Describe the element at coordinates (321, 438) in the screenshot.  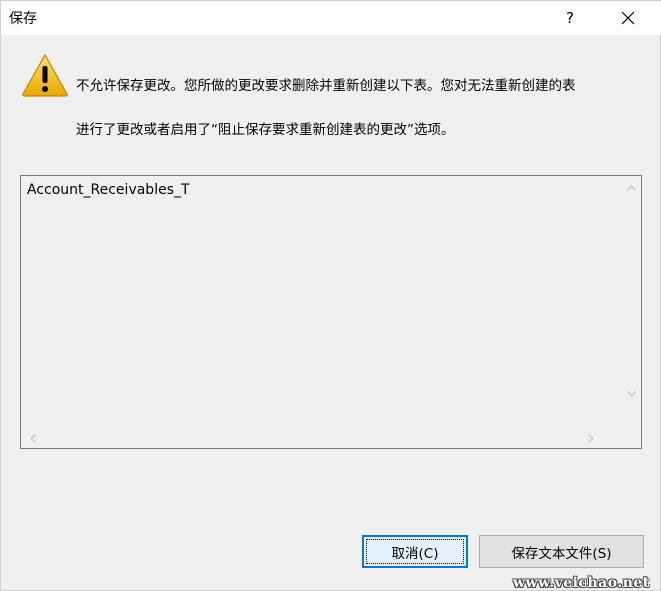
I see `horizontal-scrollbar` at that location.